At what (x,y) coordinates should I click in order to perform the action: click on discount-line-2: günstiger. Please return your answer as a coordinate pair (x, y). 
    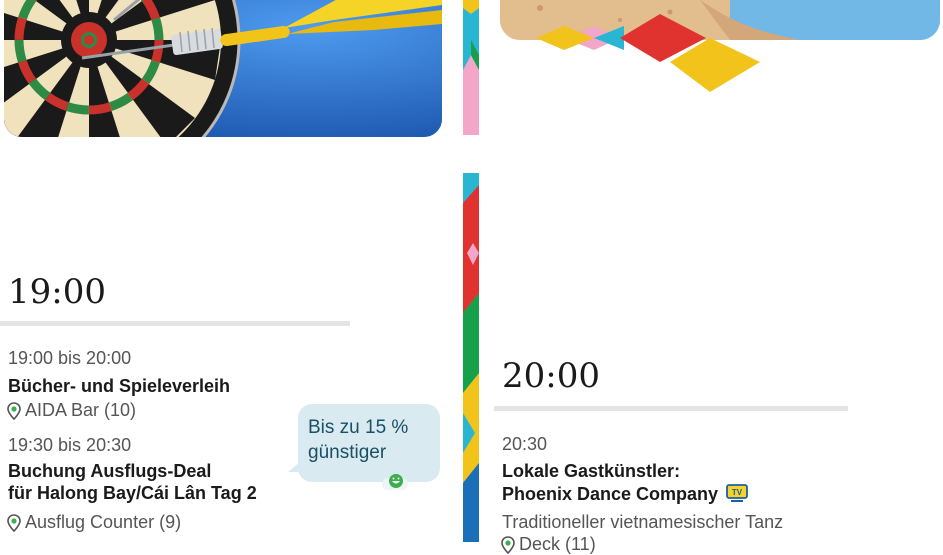
    Looking at the image, I should click on (347, 452).